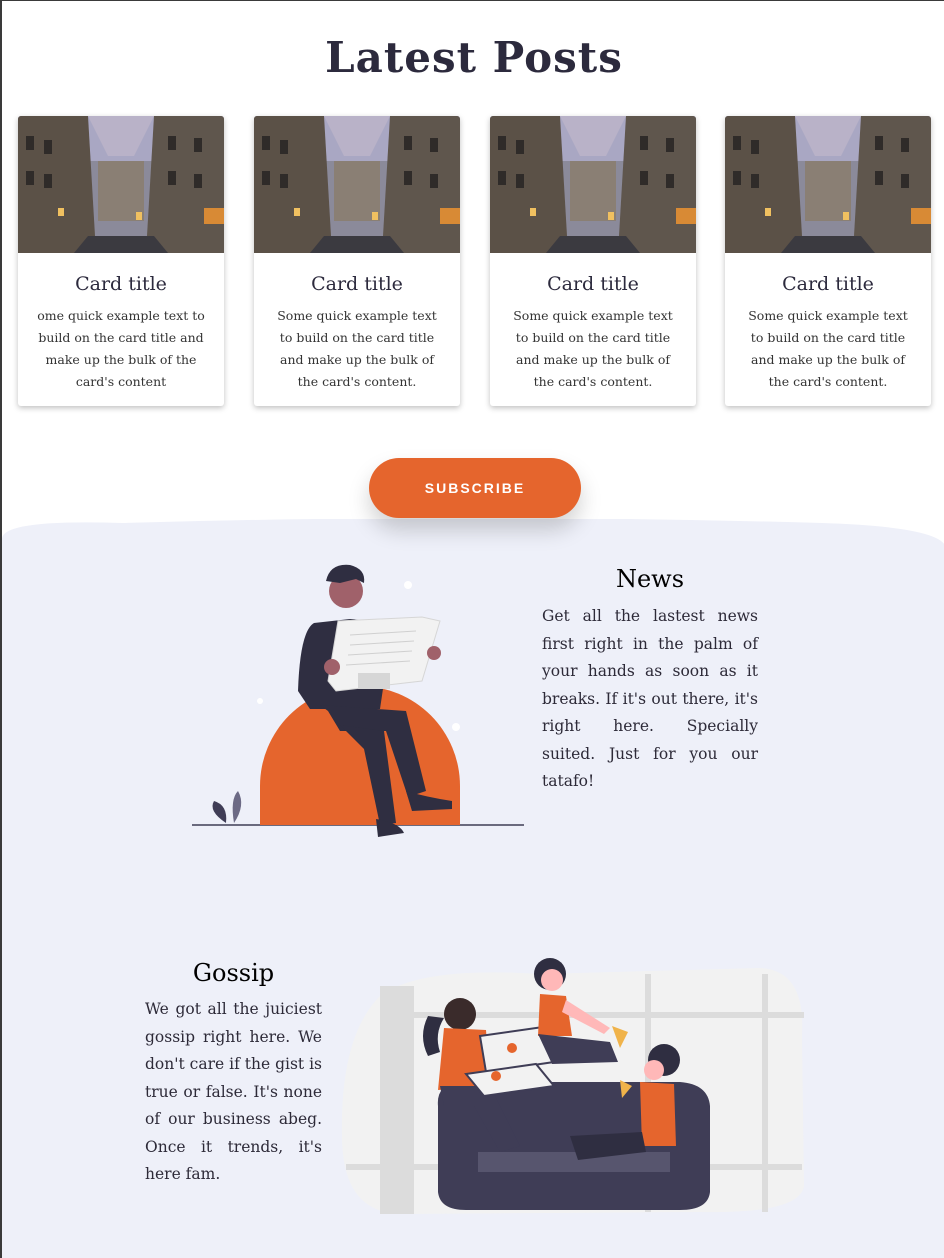  Describe the element at coordinates (572, 1086) in the screenshot. I see `friends-pizza-illustration` at that location.